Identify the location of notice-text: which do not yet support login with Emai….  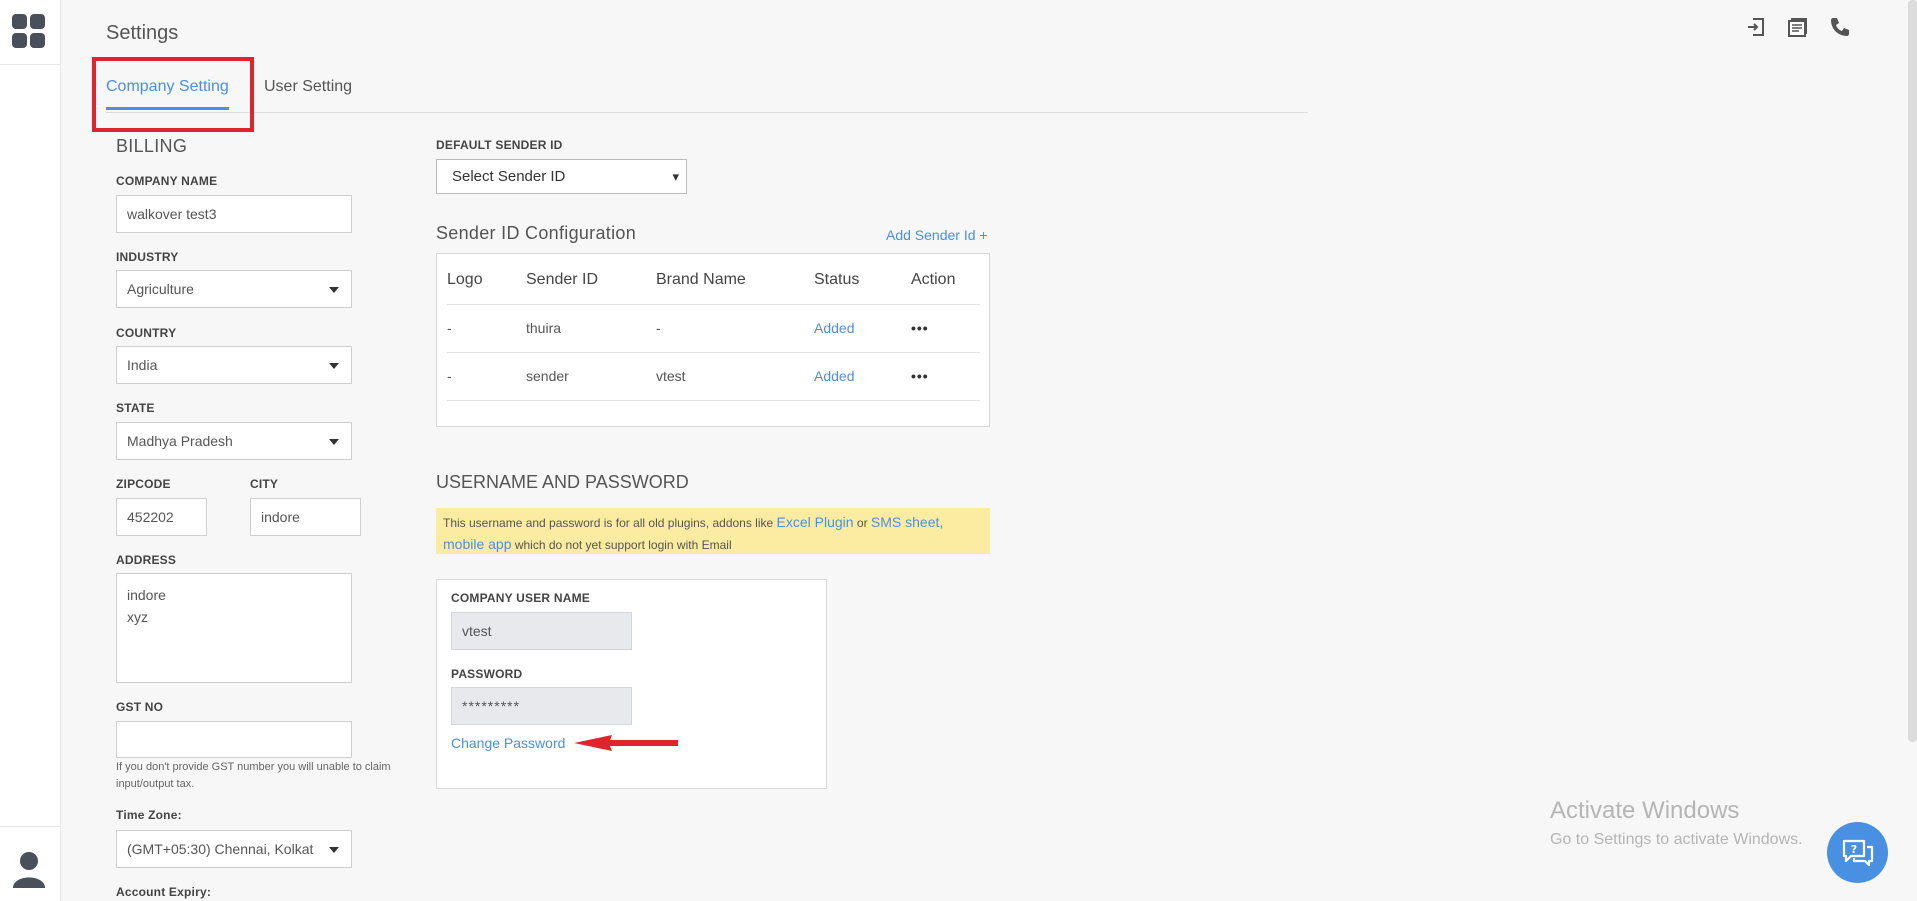
(621, 545).